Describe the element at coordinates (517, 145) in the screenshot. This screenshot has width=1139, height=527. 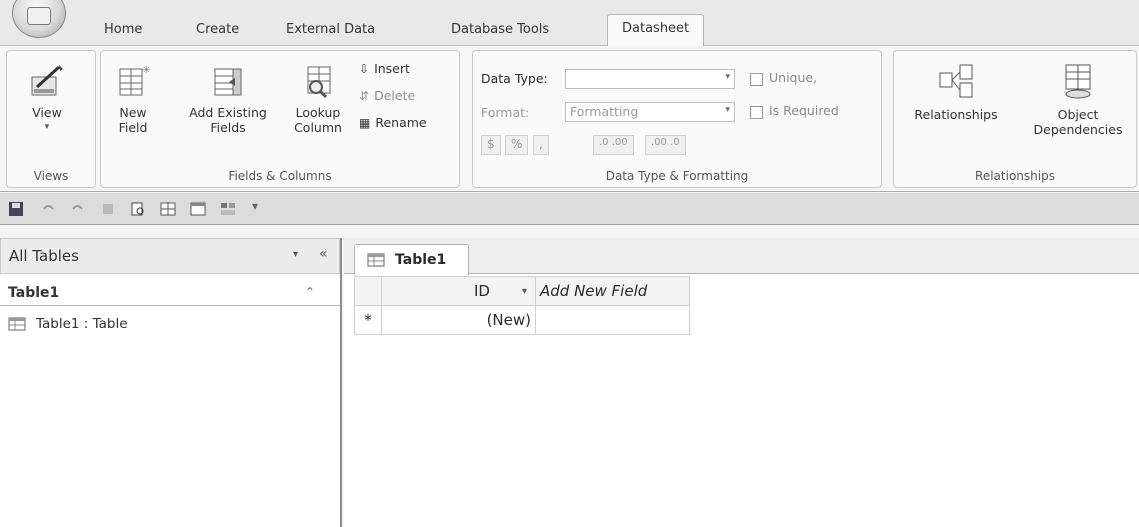
I see `percent-button: %` at that location.